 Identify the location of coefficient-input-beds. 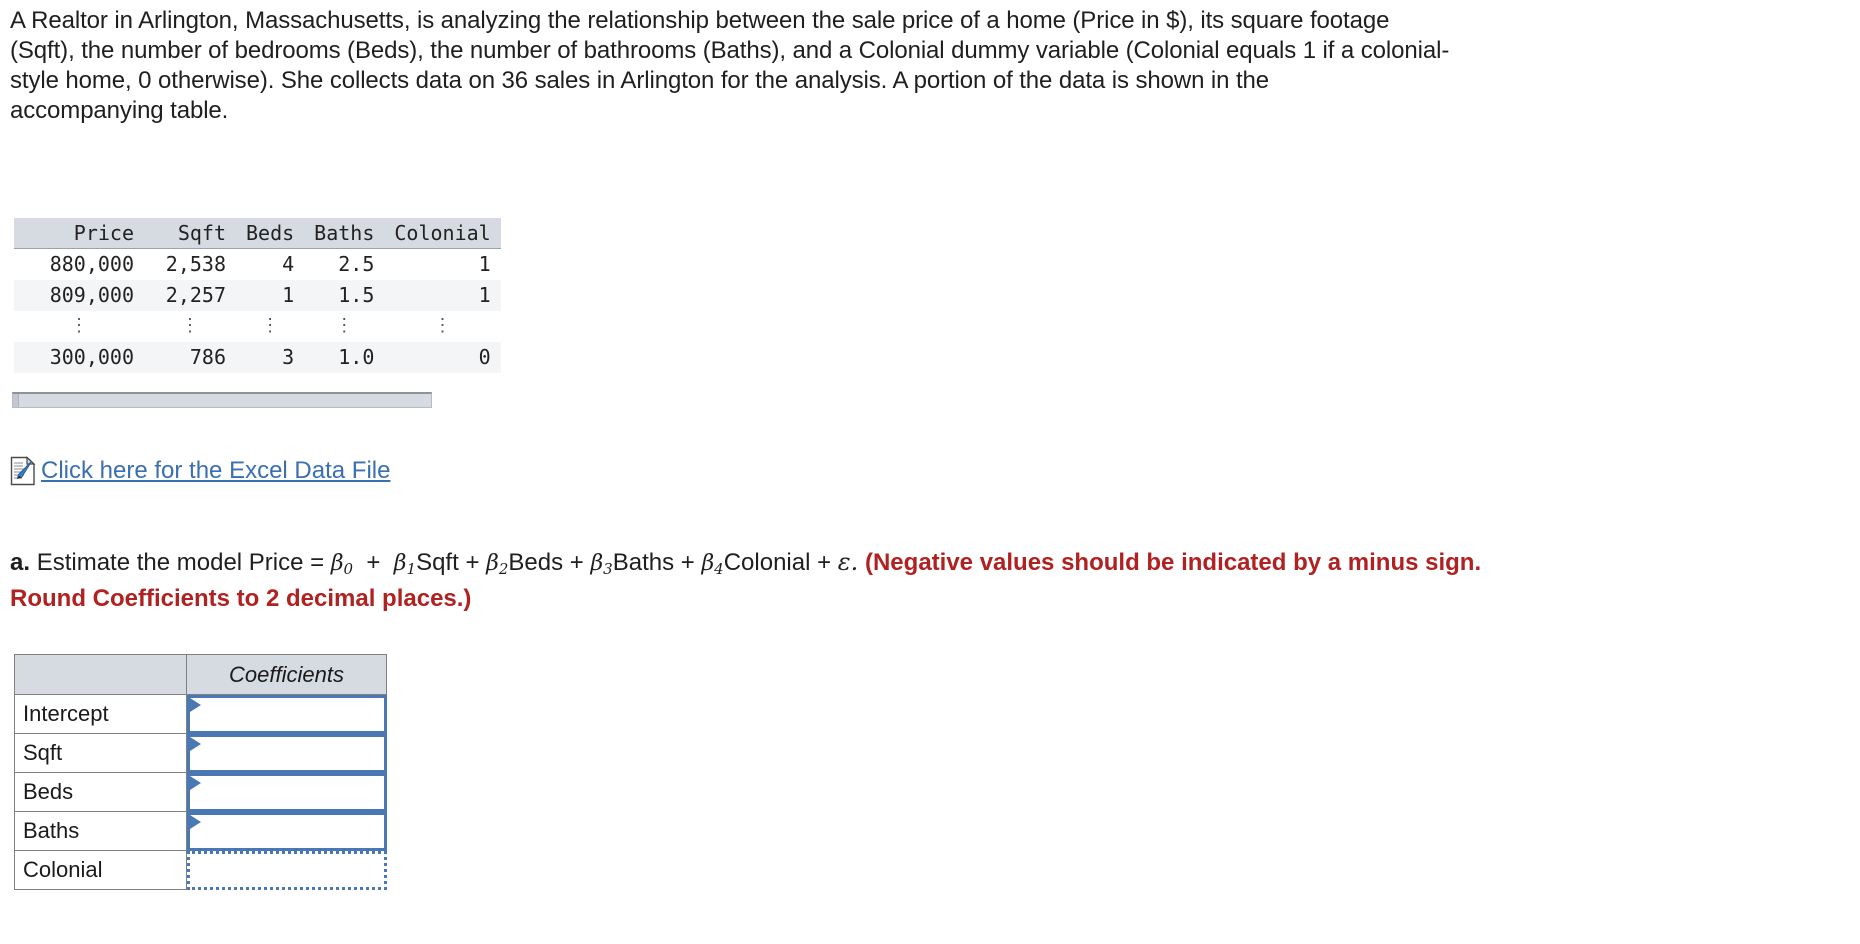
(287, 792).